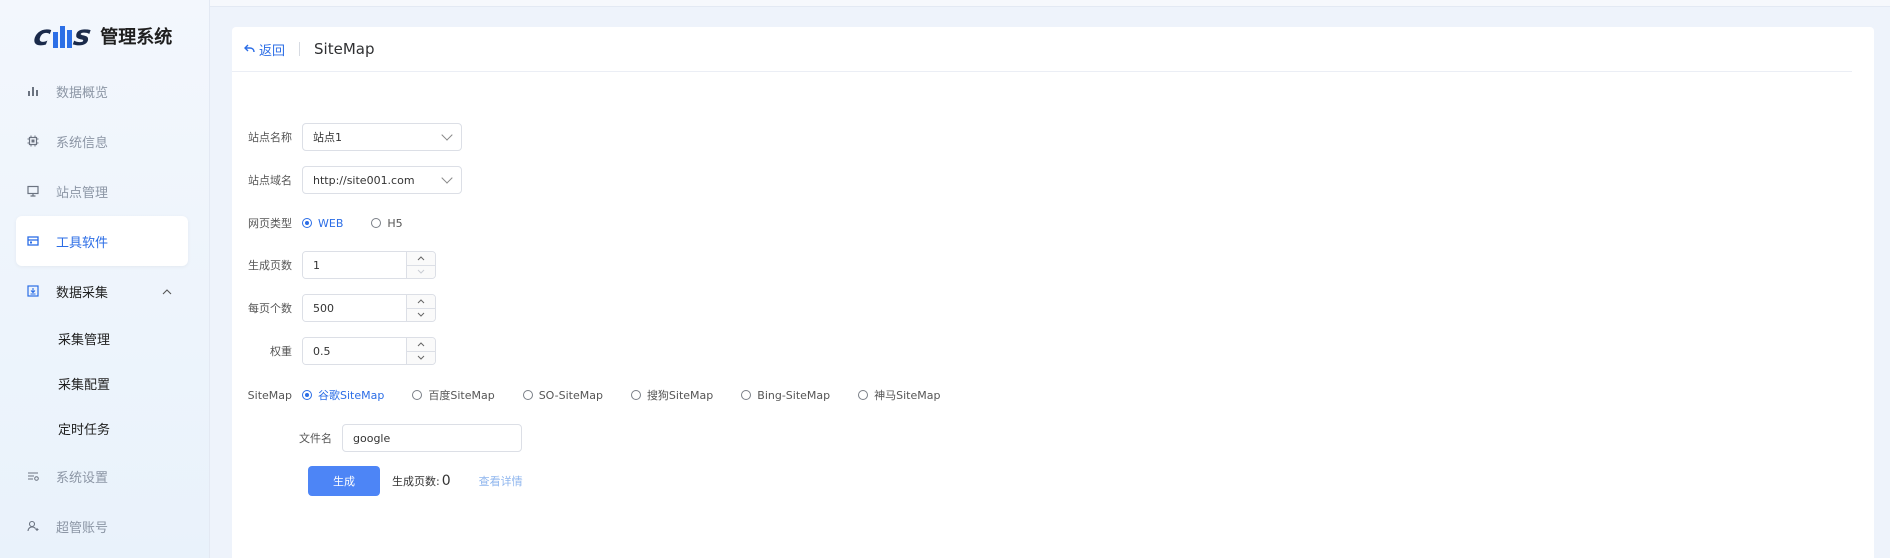 Image resolution: width=1890 pixels, height=558 pixels. I want to click on site-domain-value: http://site001.com, so click(364, 180).